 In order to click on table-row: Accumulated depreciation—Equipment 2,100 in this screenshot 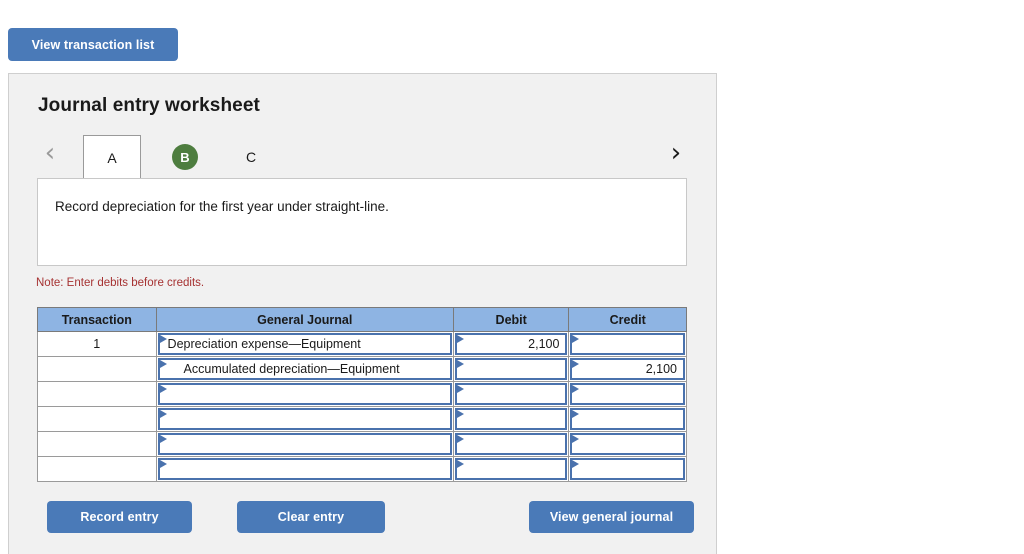, I will do `click(362, 369)`.